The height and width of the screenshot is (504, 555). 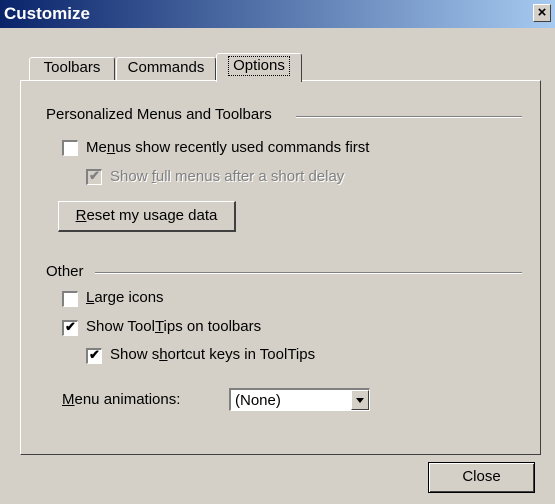 I want to click on shortcut-keys-checkbox: ✔, so click(x=94, y=355).